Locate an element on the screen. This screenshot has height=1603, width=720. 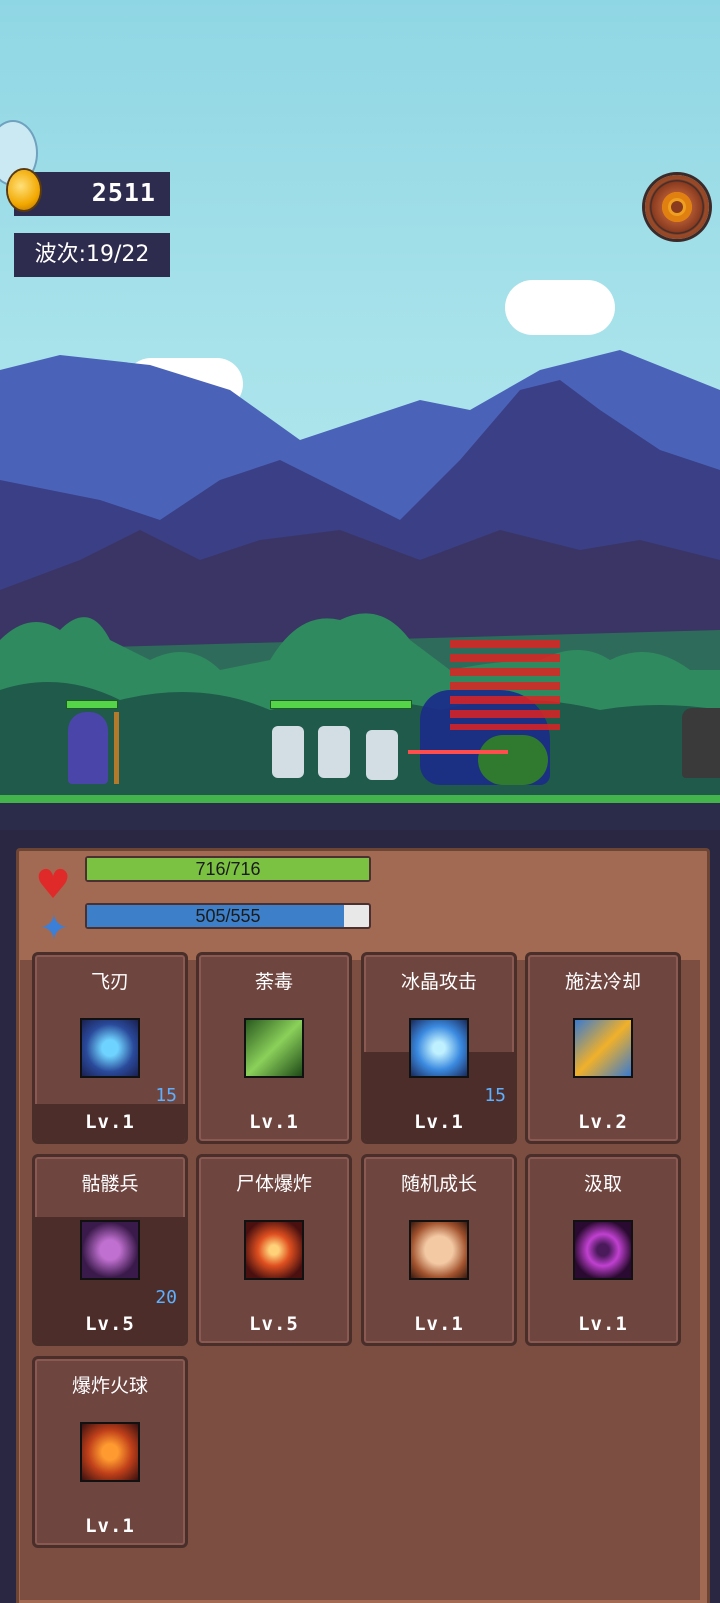
skill-name: 飞刃 is located at coordinates (109, 982).